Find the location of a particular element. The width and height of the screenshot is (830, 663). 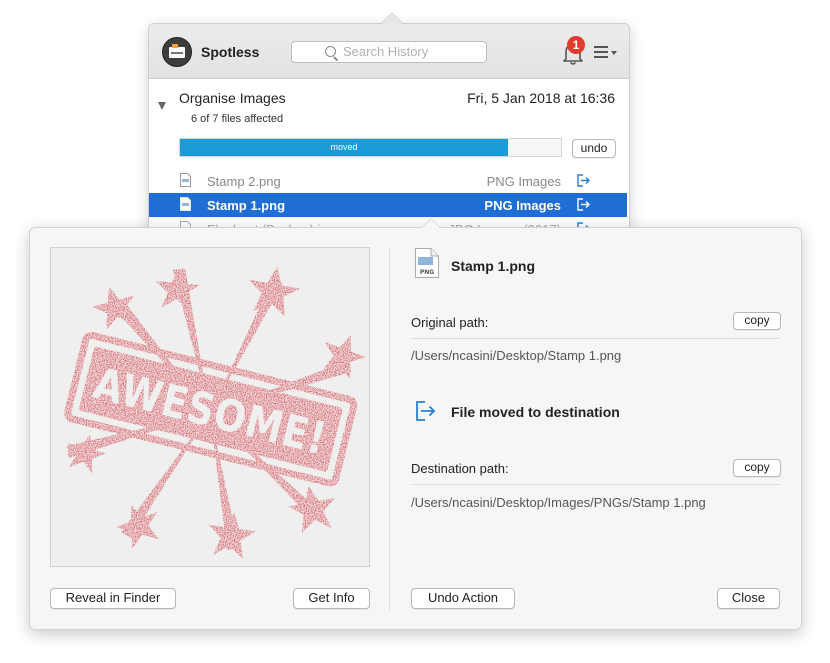

detail-file-name: Stamp 1.png is located at coordinates (493, 266).